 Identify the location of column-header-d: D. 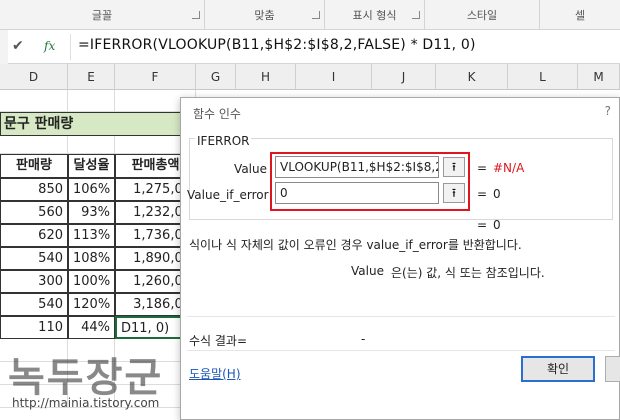
(34, 77).